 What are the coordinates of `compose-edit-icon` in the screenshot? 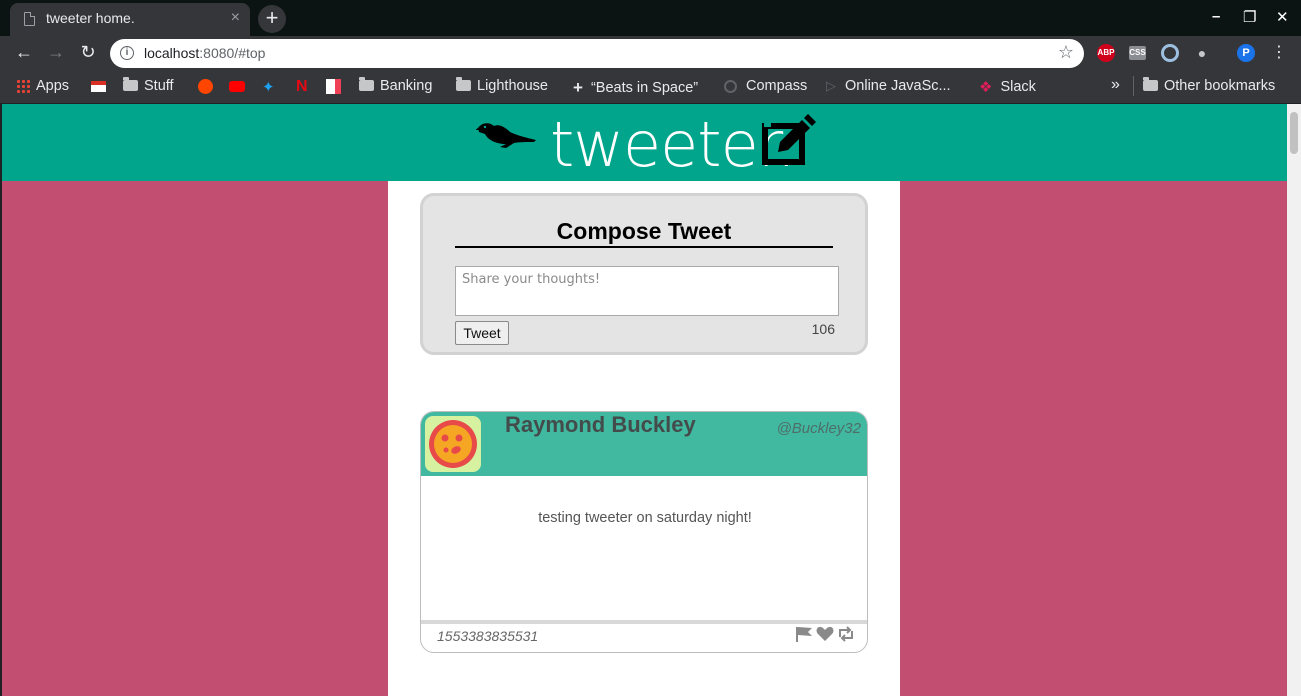 It's located at (788, 144).